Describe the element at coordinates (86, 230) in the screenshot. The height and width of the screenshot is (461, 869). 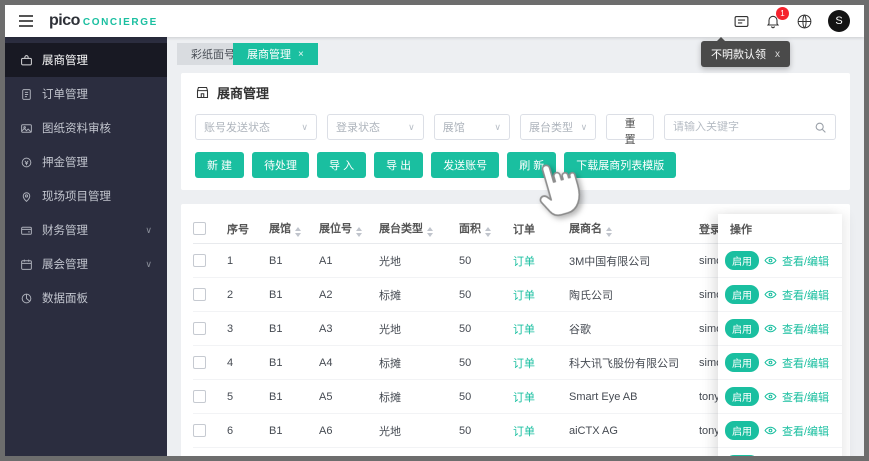
I see `sidebar-item-finance-mgmt: 财务管理 ∨` at that location.